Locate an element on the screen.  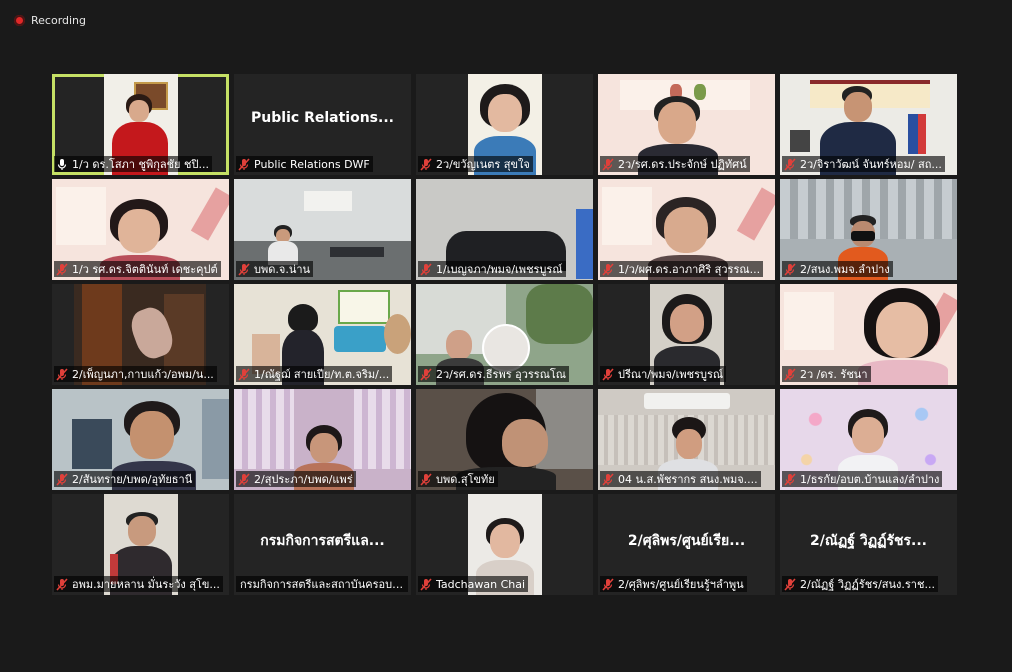
participant-tile: 1/ว รศ.ดร.จิตตินันท์ เดชะคุปต์ is located at coordinates (140, 229).